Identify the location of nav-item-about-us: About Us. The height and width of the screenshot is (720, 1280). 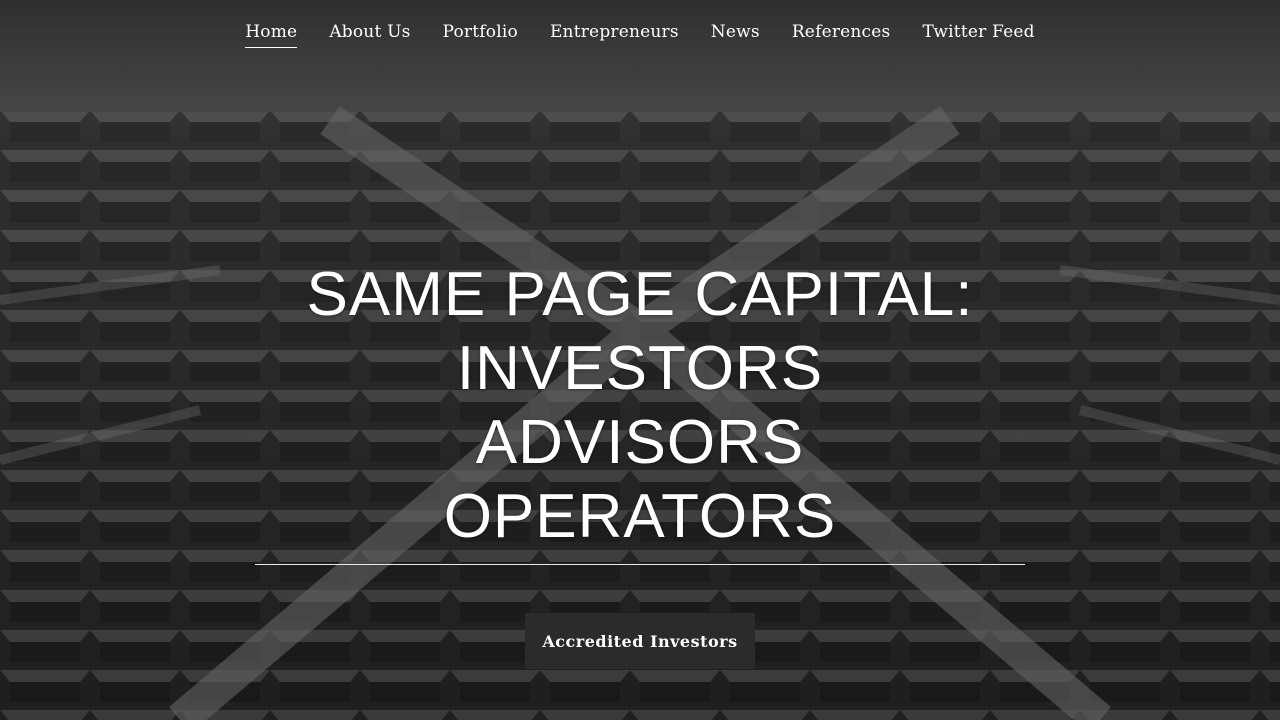
(369, 32).